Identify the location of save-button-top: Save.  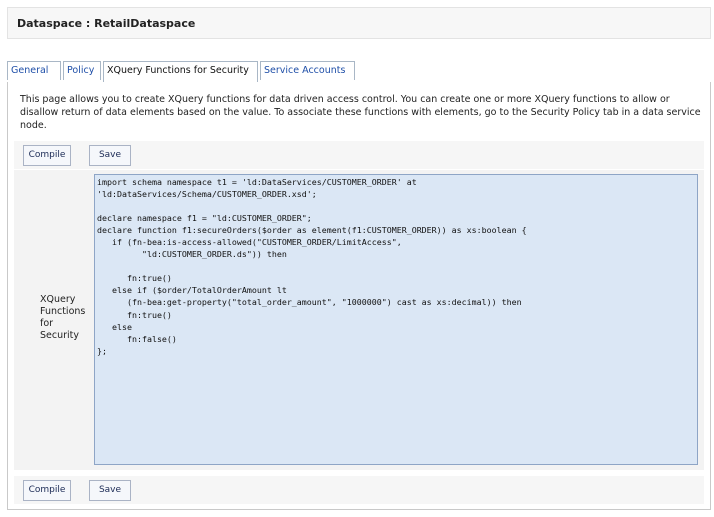
(110, 155).